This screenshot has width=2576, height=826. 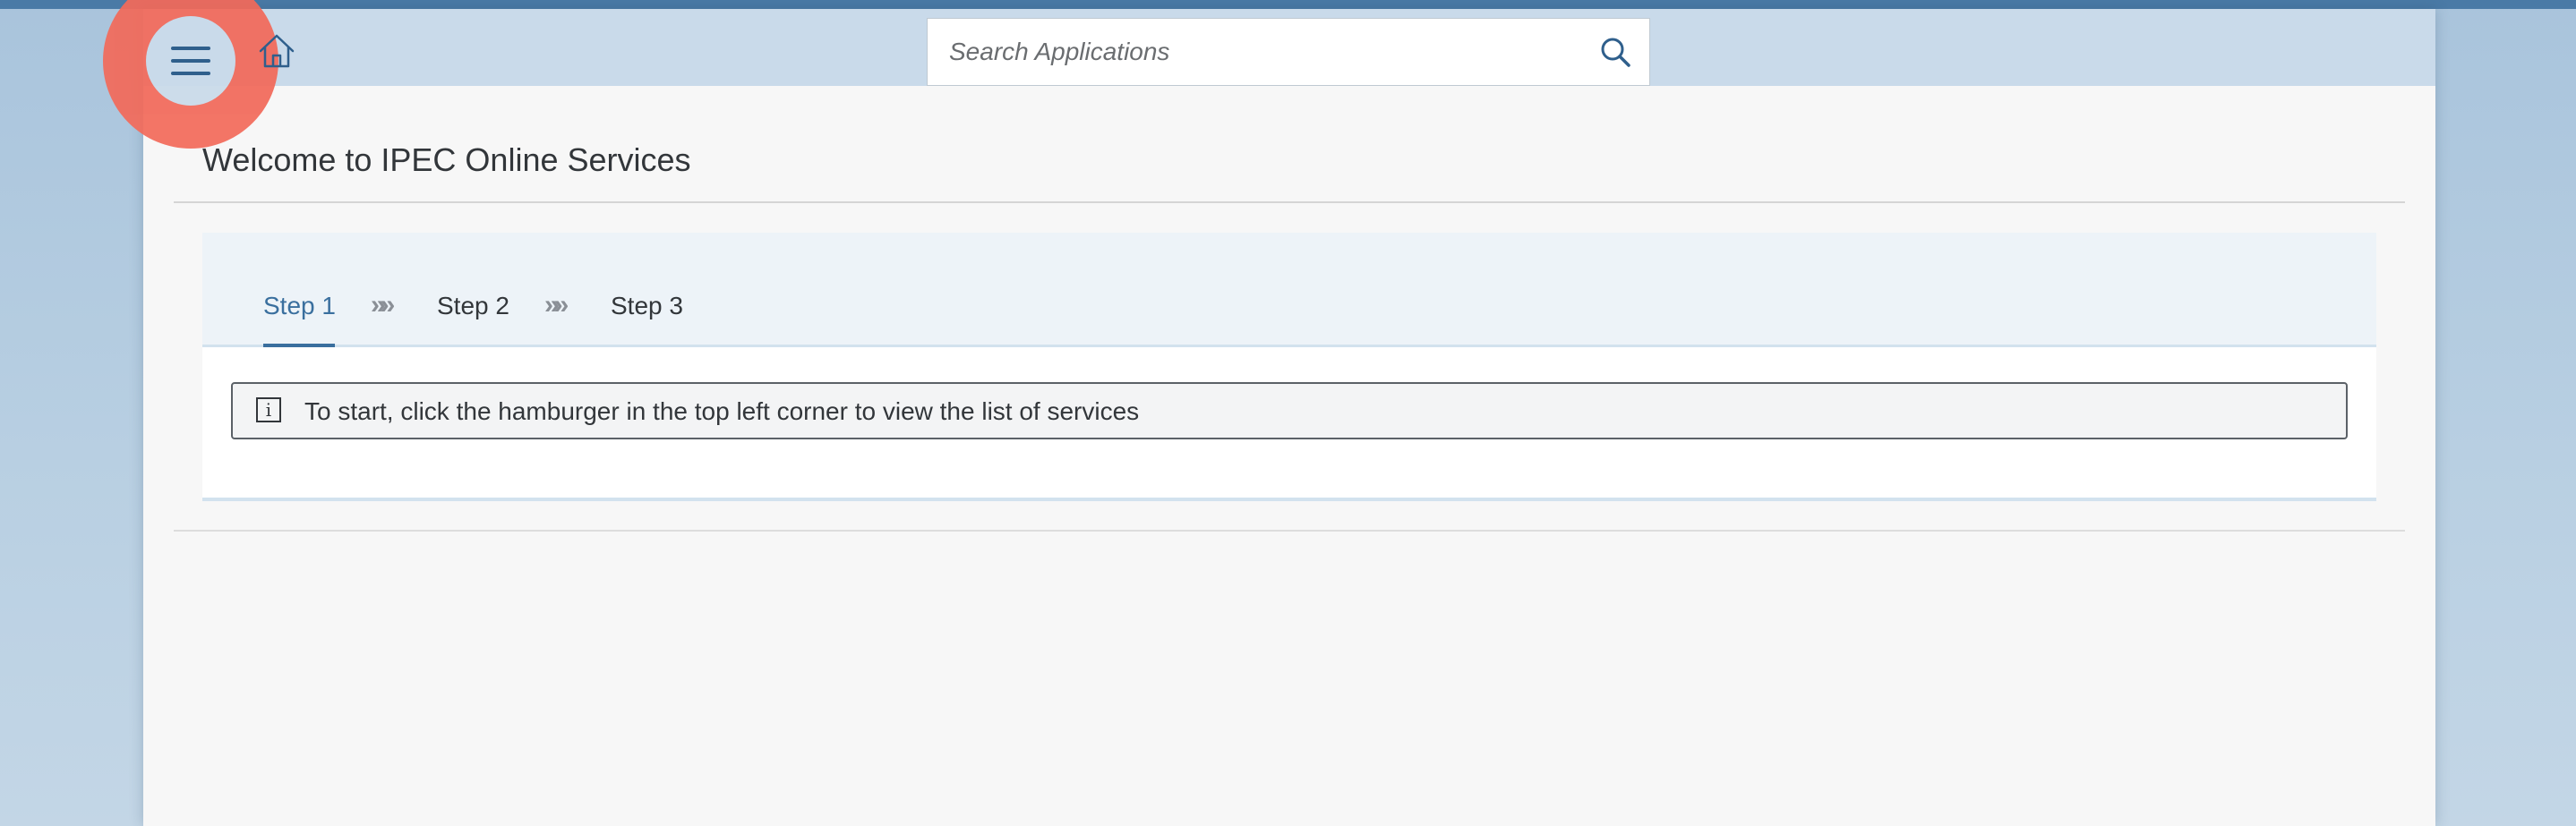 I want to click on wizard-step-1: Step 1, so click(x=299, y=306).